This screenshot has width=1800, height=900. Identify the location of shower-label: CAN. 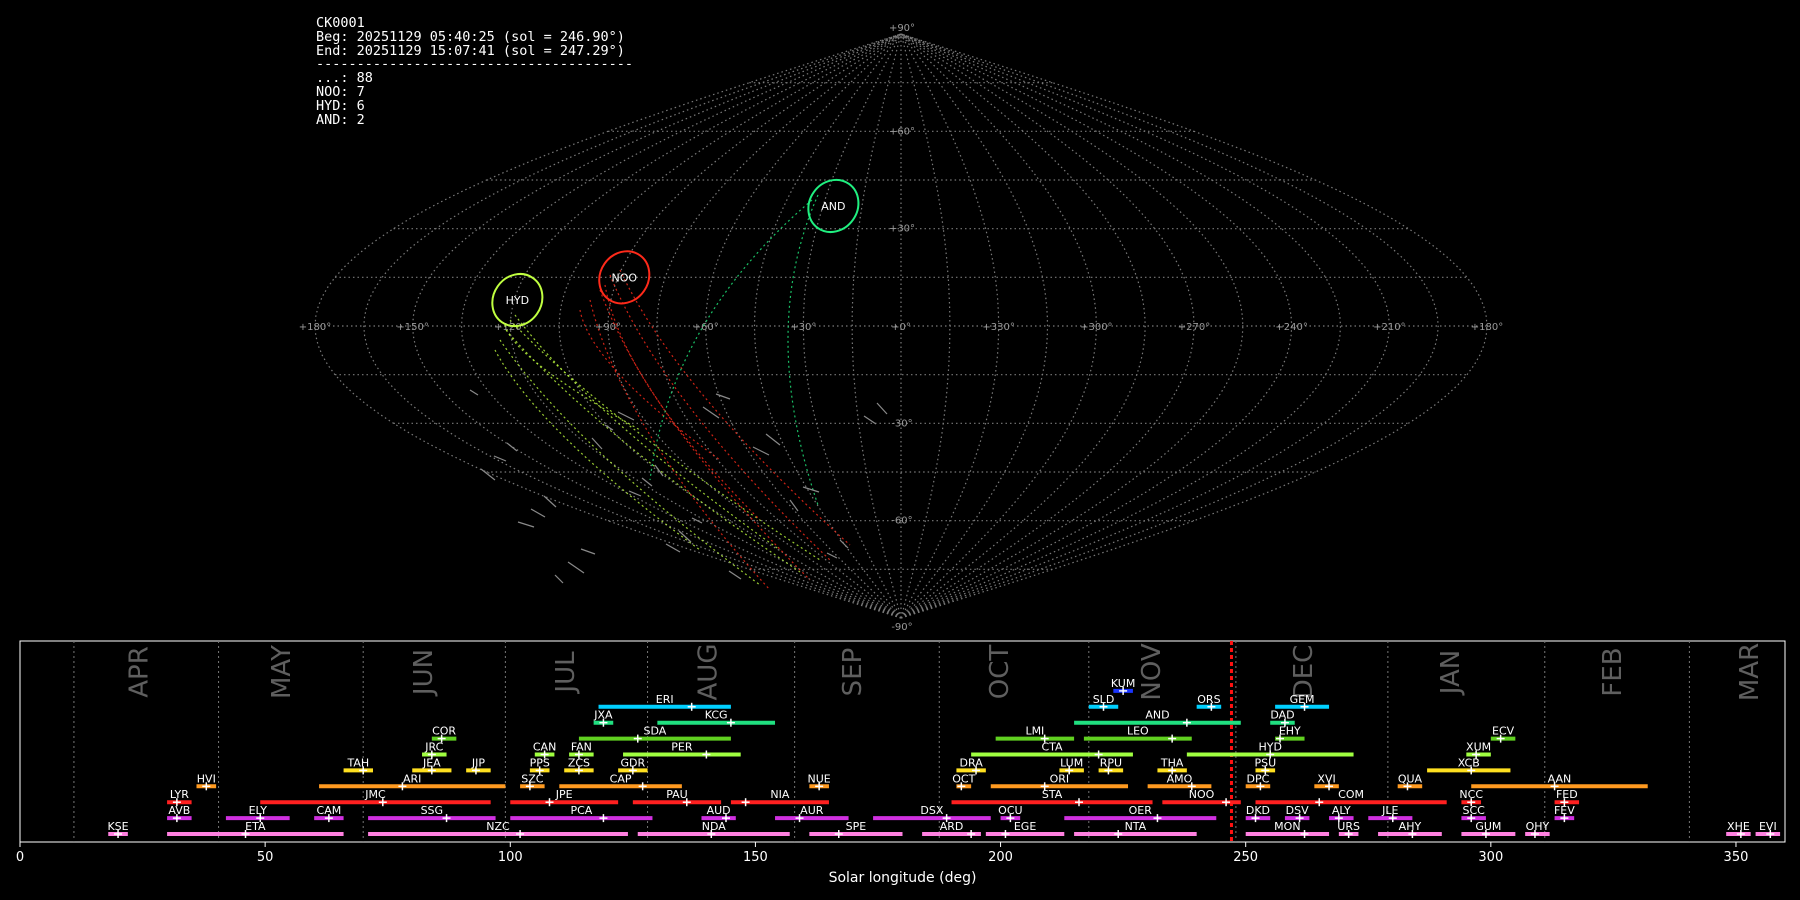
(544, 747).